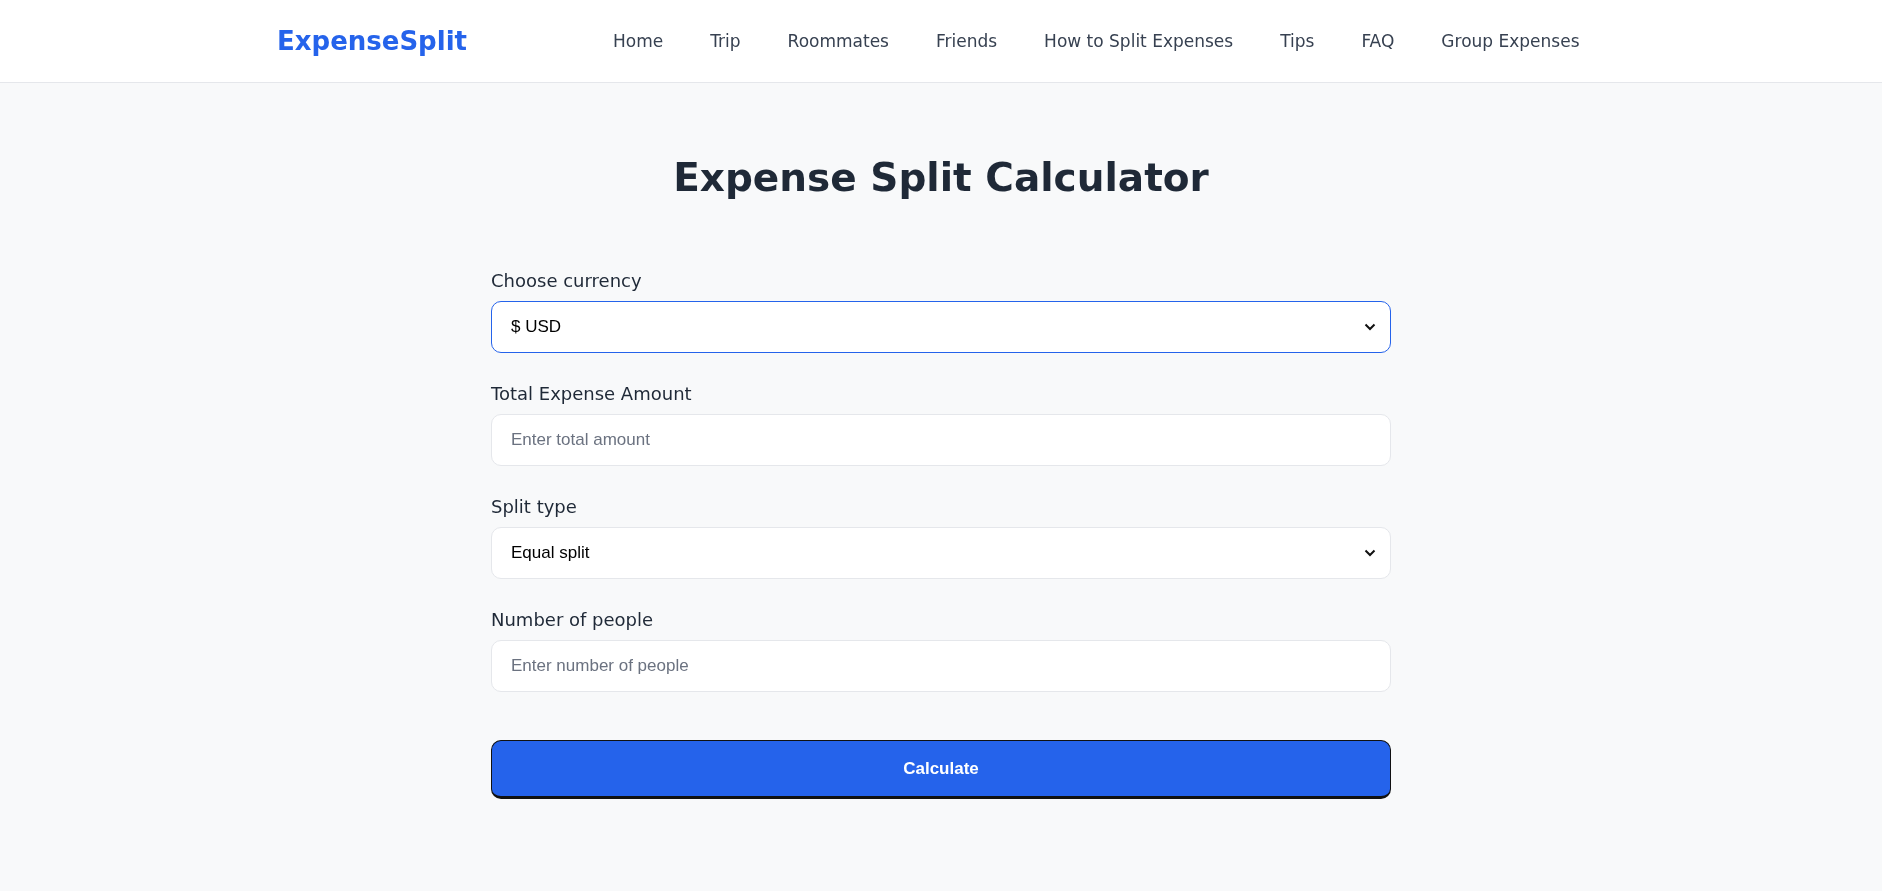 The height and width of the screenshot is (891, 1882). I want to click on nav-link: How to Split Expenses, so click(1139, 41).